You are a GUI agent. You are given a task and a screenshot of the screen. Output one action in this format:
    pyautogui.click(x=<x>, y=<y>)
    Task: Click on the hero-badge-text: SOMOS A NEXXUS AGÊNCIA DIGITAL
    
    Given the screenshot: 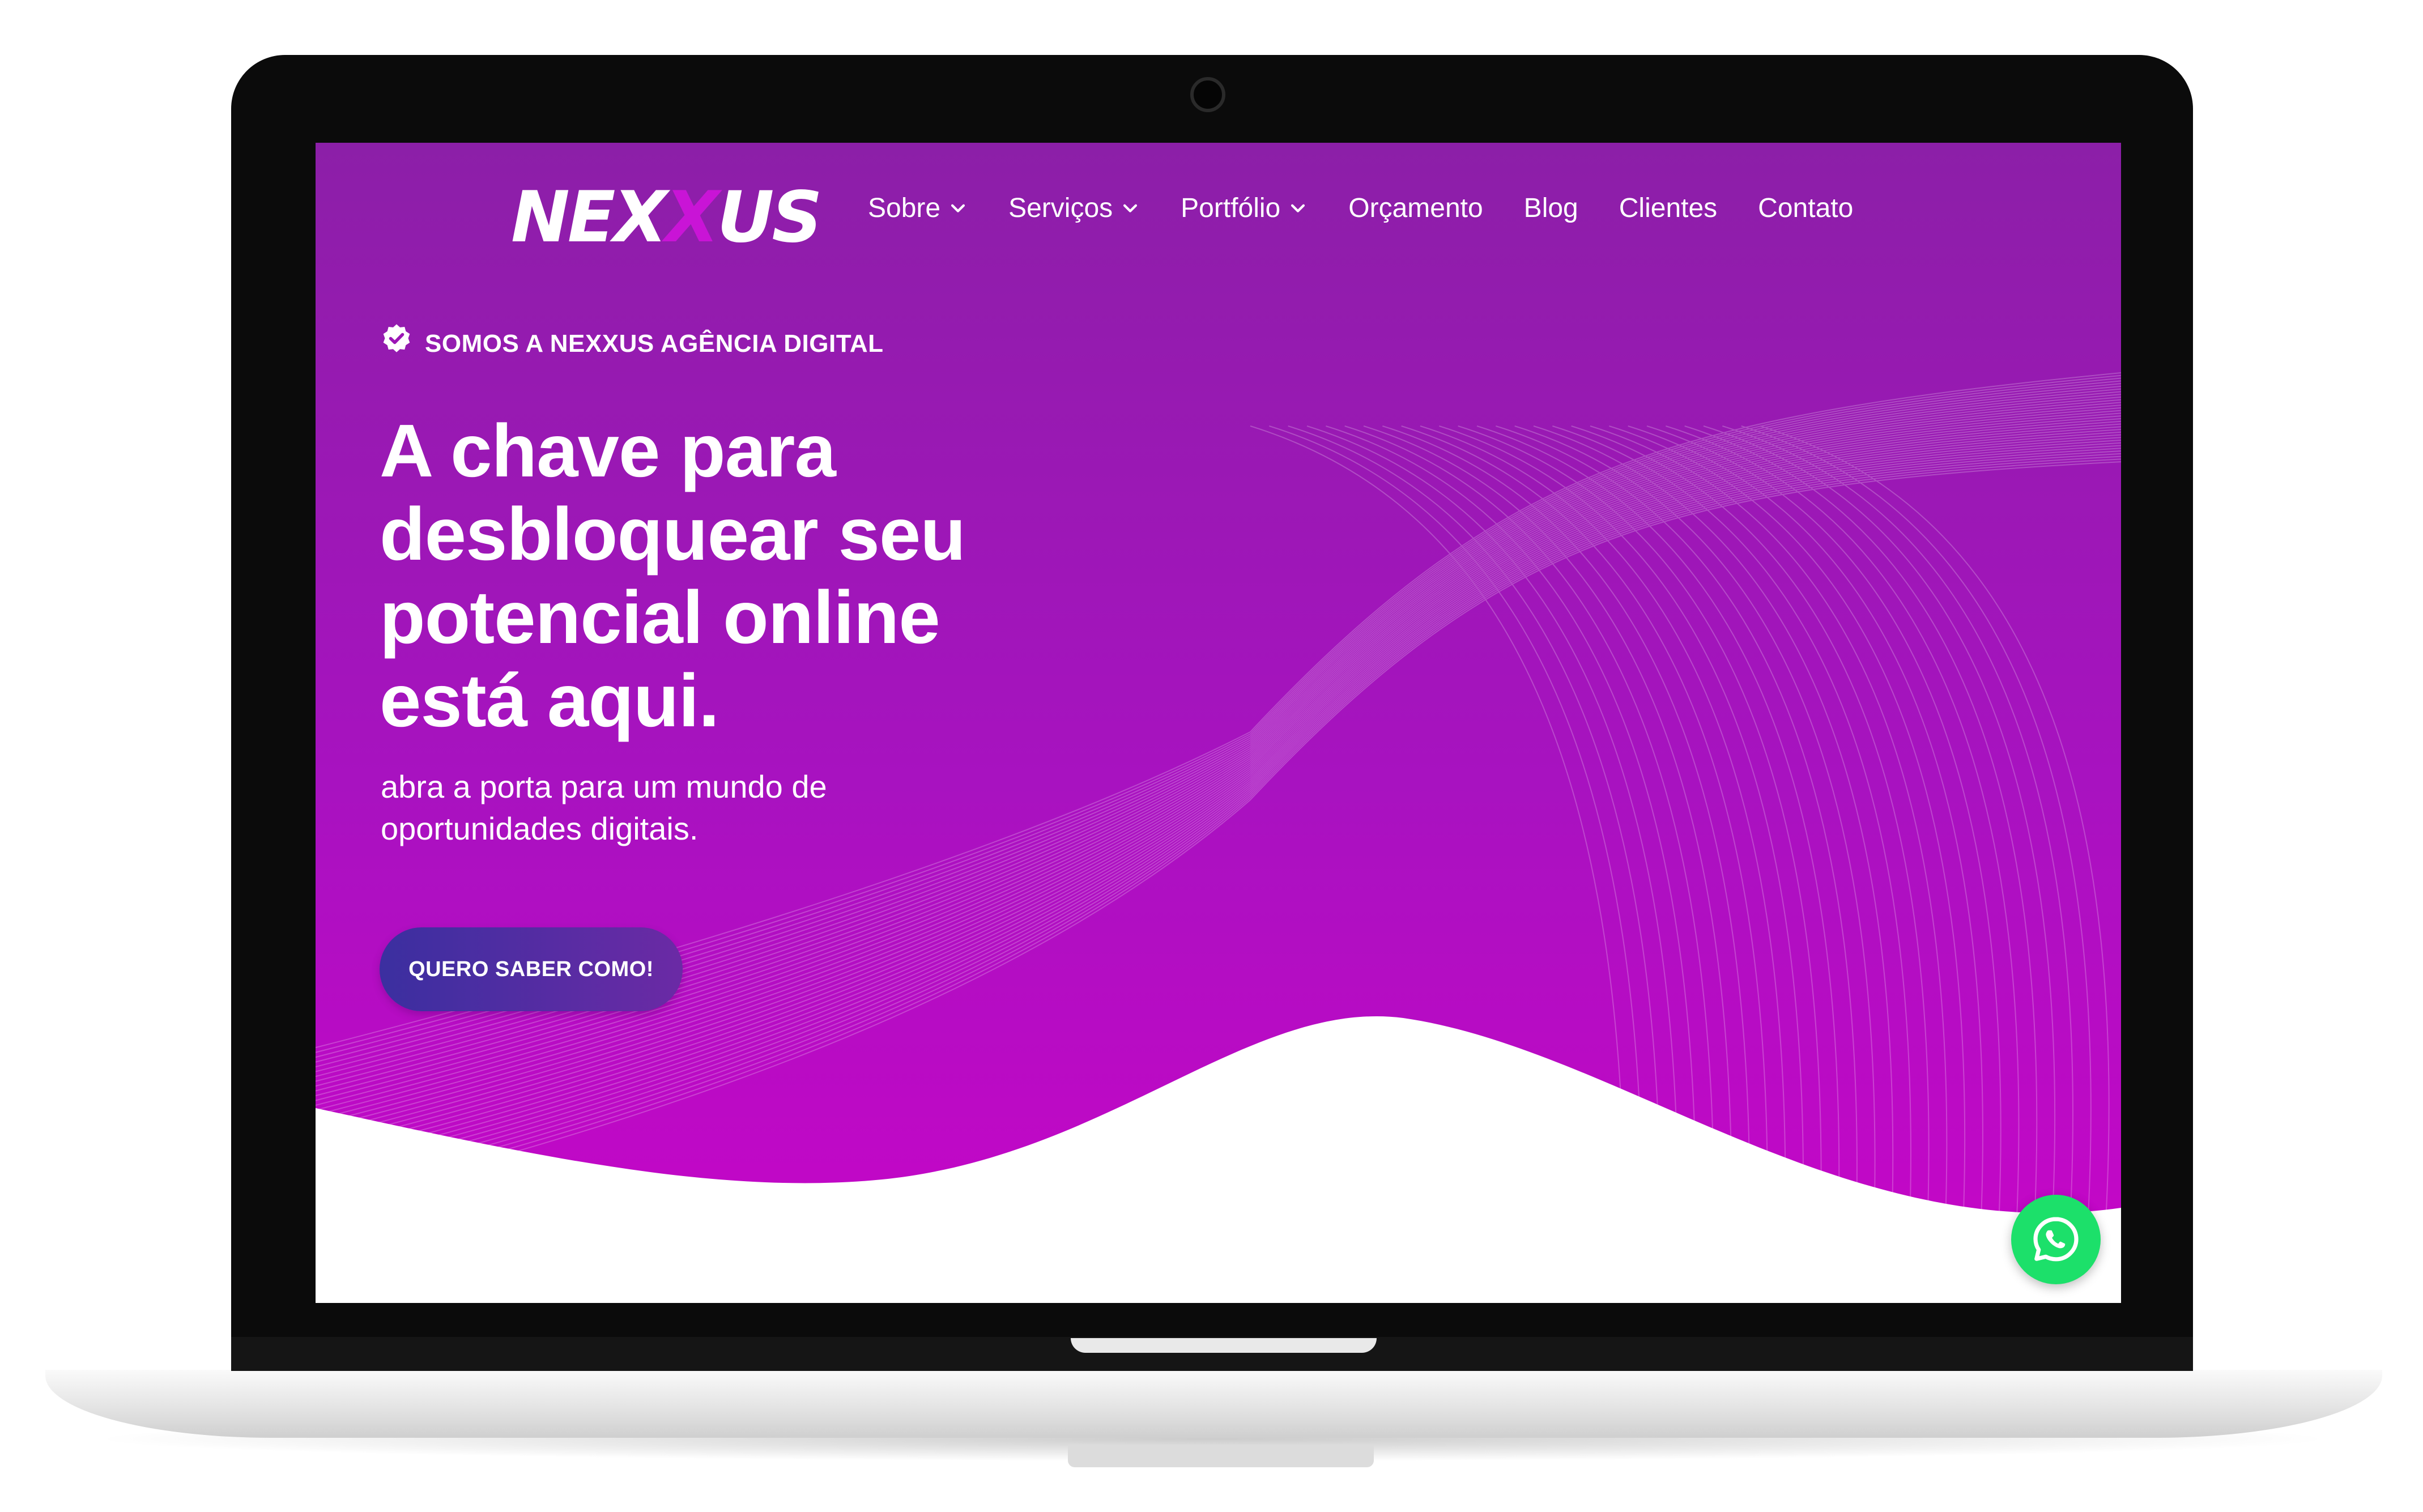 What is the action you would take?
    pyautogui.click(x=654, y=343)
    